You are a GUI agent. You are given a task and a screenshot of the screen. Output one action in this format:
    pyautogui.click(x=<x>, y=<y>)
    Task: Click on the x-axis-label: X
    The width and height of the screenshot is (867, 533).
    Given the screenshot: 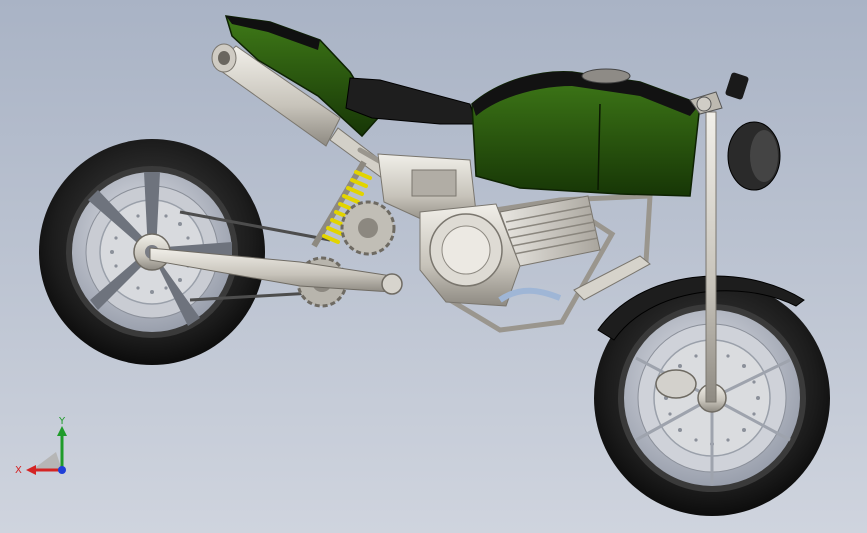 What is the action you would take?
    pyautogui.click(x=18, y=470)
    